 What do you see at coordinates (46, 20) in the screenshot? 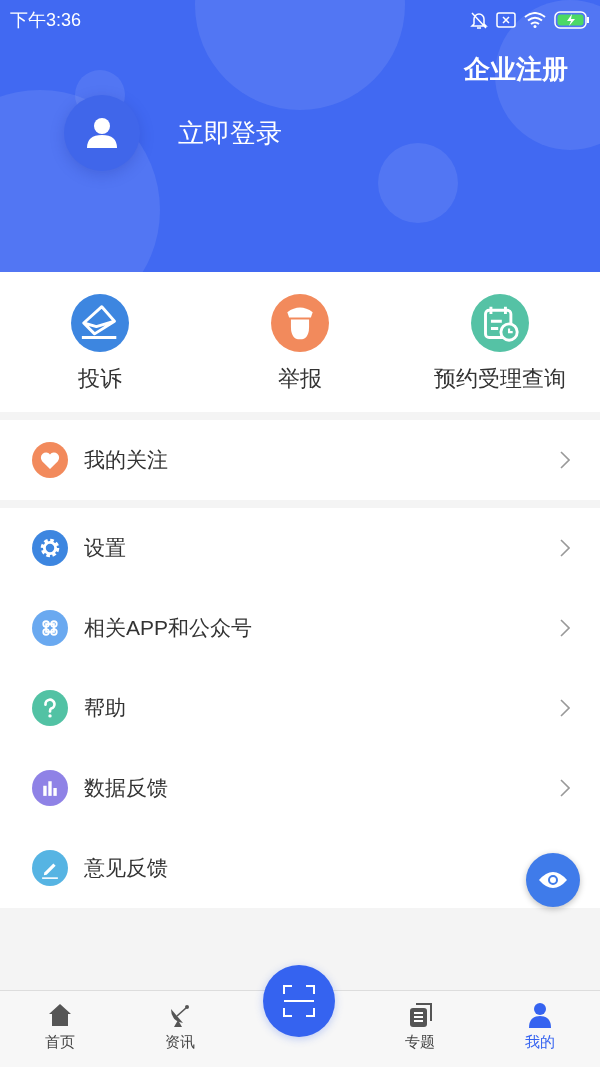
I see `status-time: 下午3:36` at bounding box center [46, 20].